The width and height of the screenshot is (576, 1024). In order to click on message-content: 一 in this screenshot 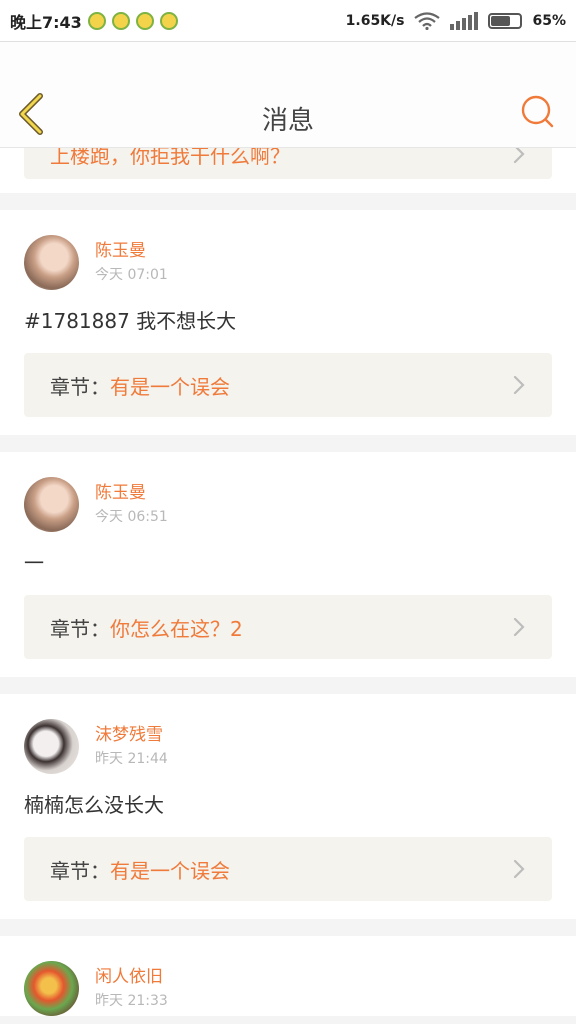, I will do `click(34, 563)`.